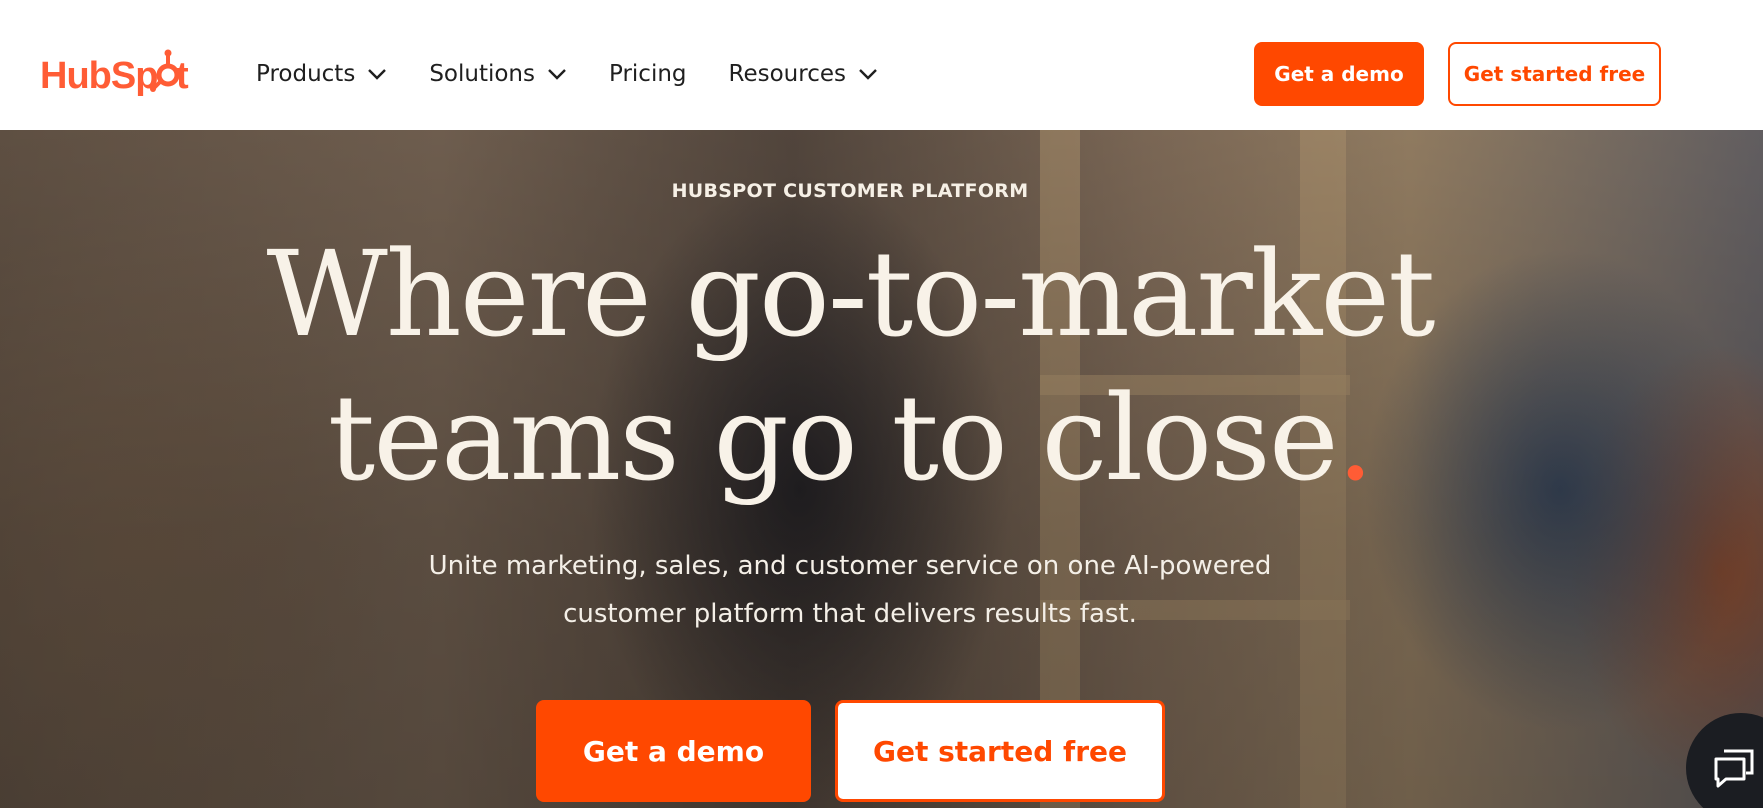 The width and height of the screenshot is (1763, 808). What do you see at coordinates (1339, 74) in the screenshot?
I see `header-get-demo-button: Get a demo` at bounding box center [1339, 74].